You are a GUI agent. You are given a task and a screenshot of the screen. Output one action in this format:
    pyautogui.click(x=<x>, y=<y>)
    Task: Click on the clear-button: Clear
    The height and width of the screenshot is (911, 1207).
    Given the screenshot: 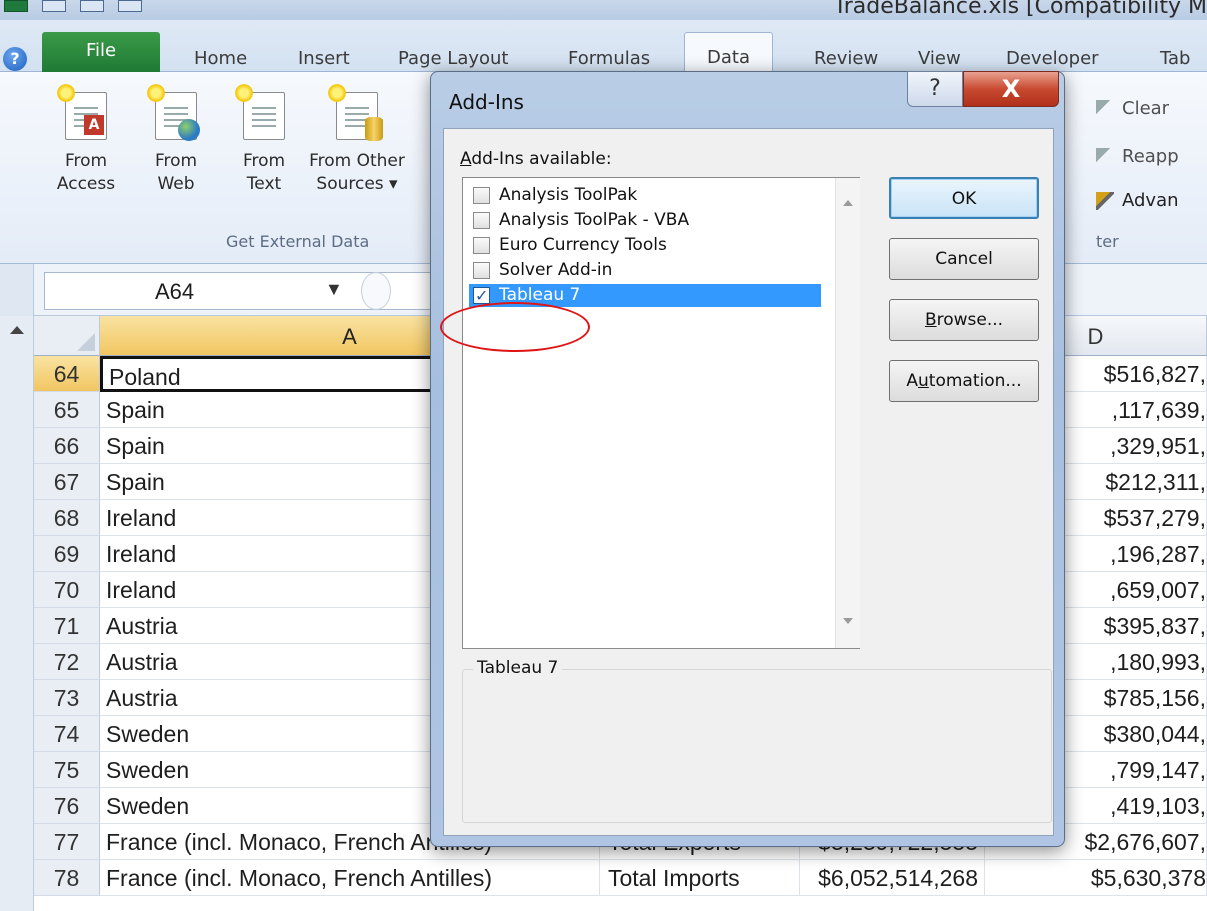 What is the action you would take?
    pyautogui.click(x=1132, y=108)
    